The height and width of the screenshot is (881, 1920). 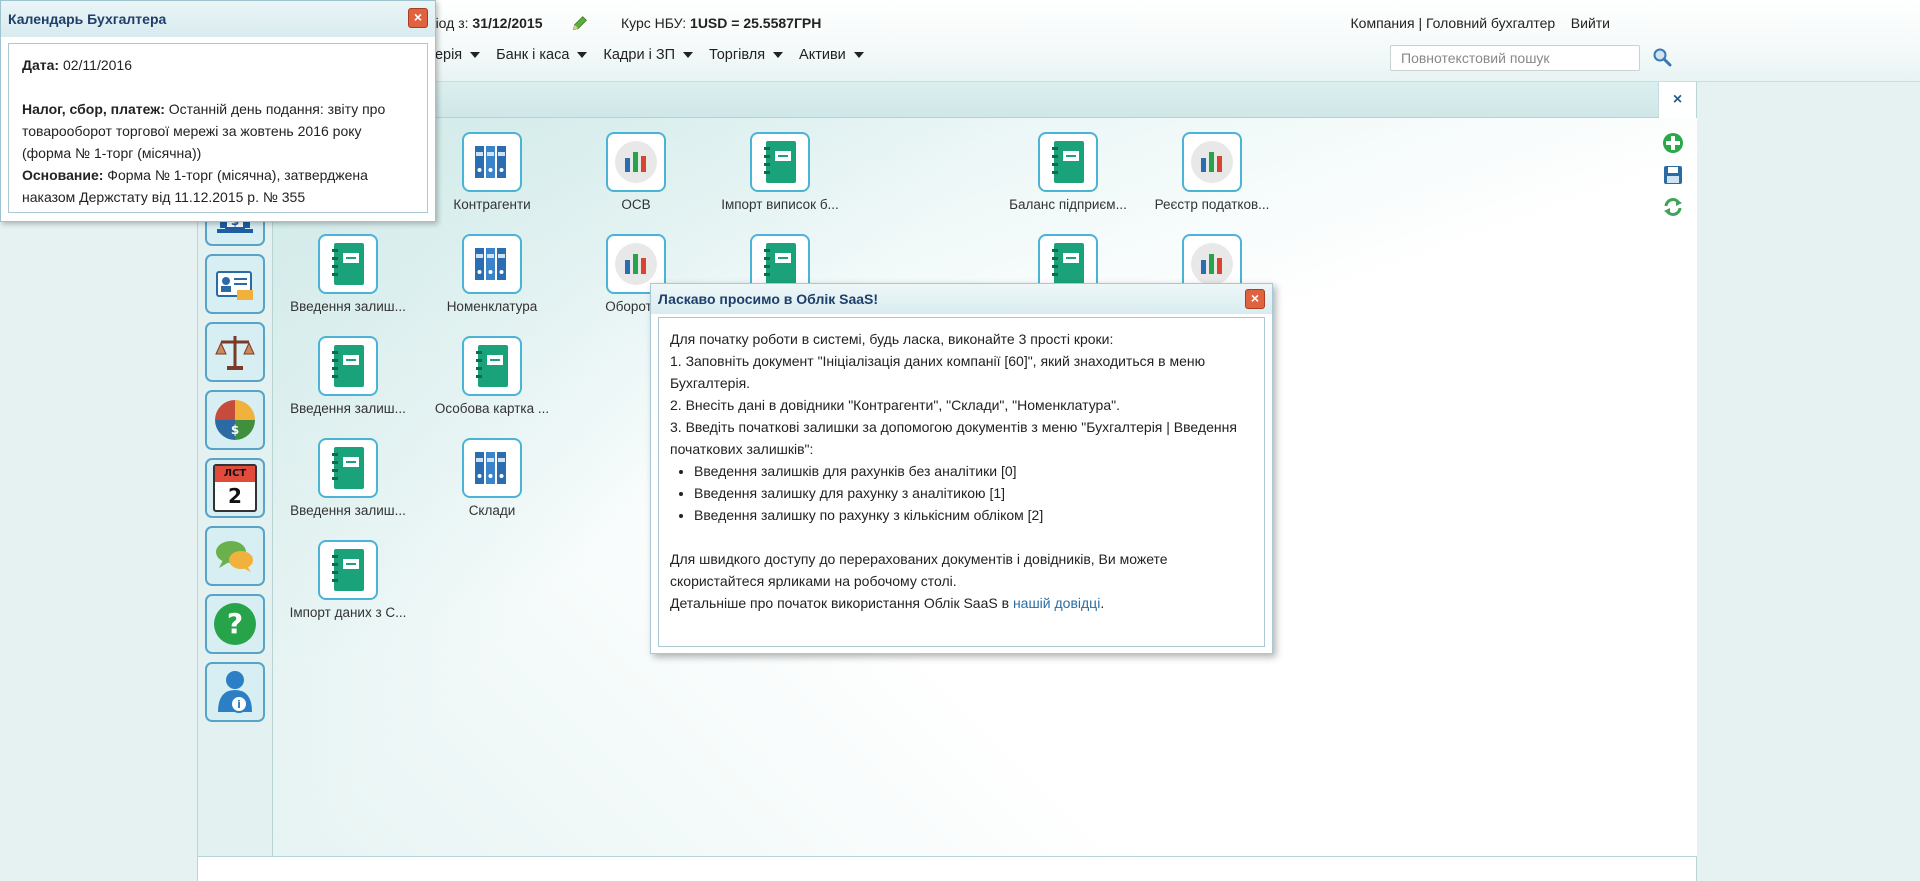 What do you see at coordinates (481, 23) in the screenshot?
I see `period-info: еріод з: 31/12/2015` at bounding box center [481, 23].